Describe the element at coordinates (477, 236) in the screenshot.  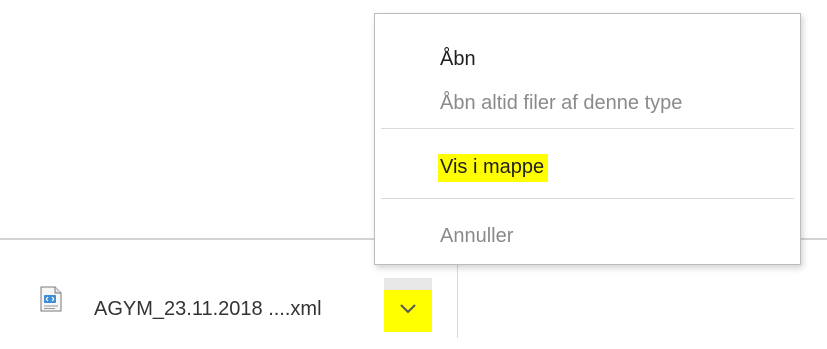
I see `menu-item-label: Annuller` at that location.